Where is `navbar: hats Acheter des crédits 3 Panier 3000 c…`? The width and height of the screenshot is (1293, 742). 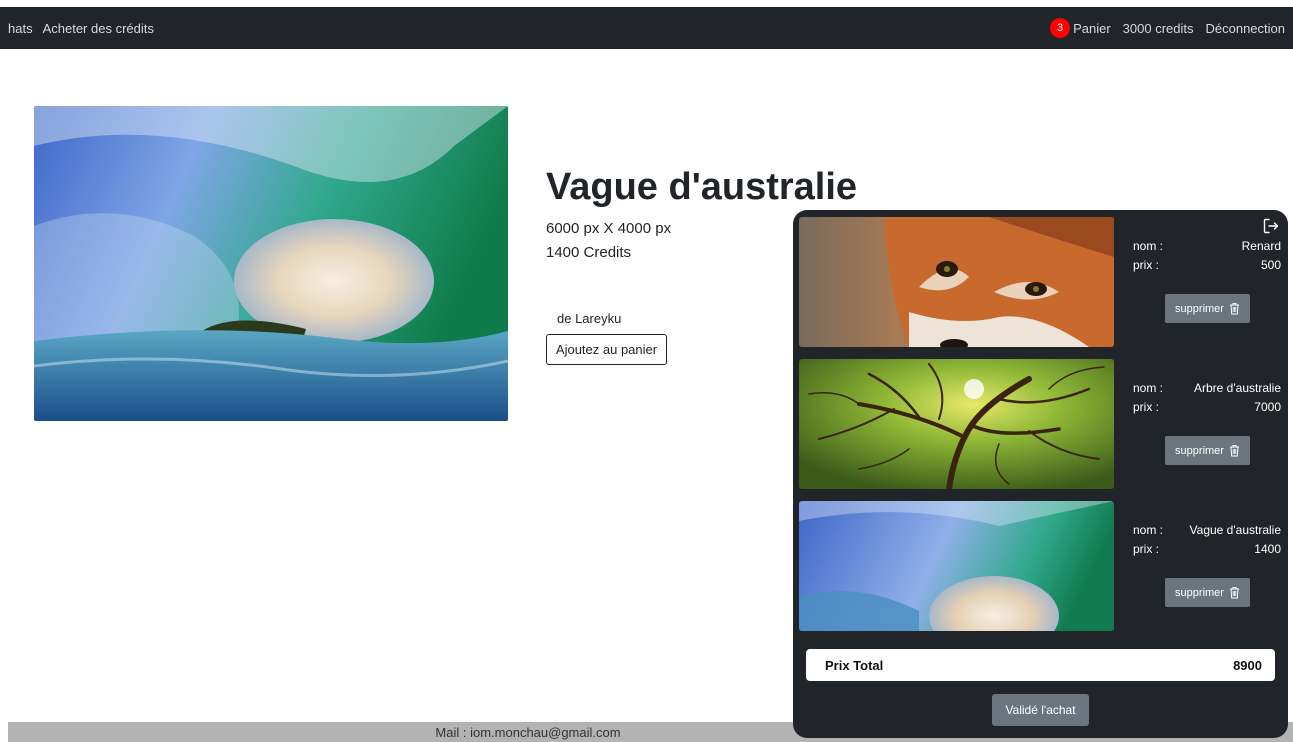
navbar: hats Acheter des crédits 3 Panier 3000 c… is located at coordinates (646, 28).